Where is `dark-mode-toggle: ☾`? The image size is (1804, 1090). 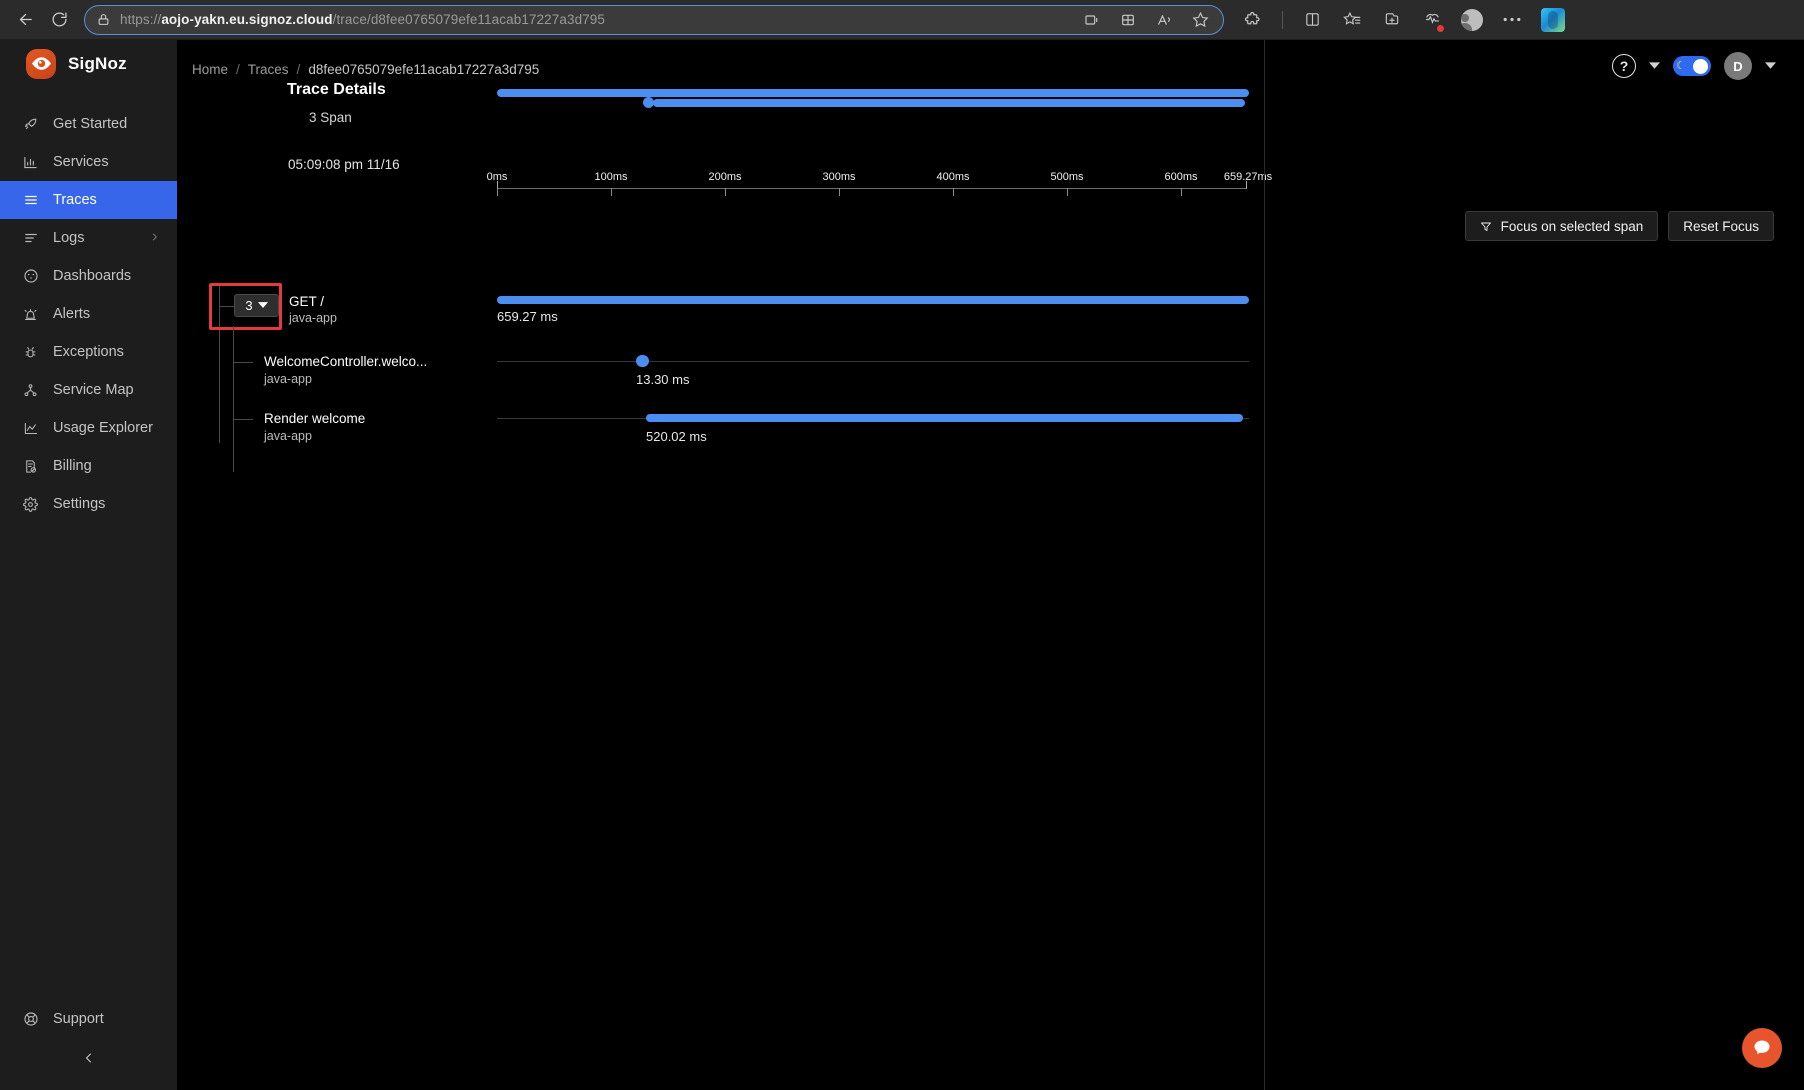 dark-mode-toggle: ☾ is located at coordinates (1692, 66).